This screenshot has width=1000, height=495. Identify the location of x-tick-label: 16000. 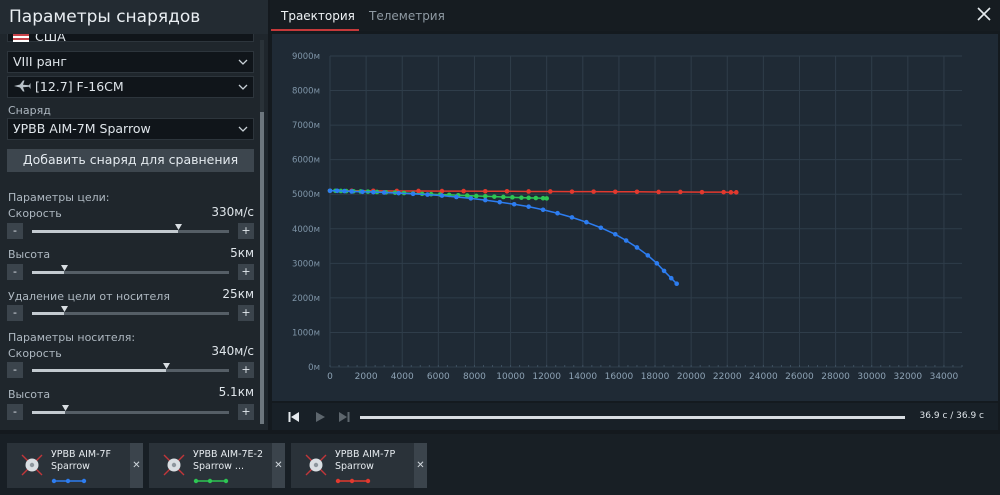
(619, 377).